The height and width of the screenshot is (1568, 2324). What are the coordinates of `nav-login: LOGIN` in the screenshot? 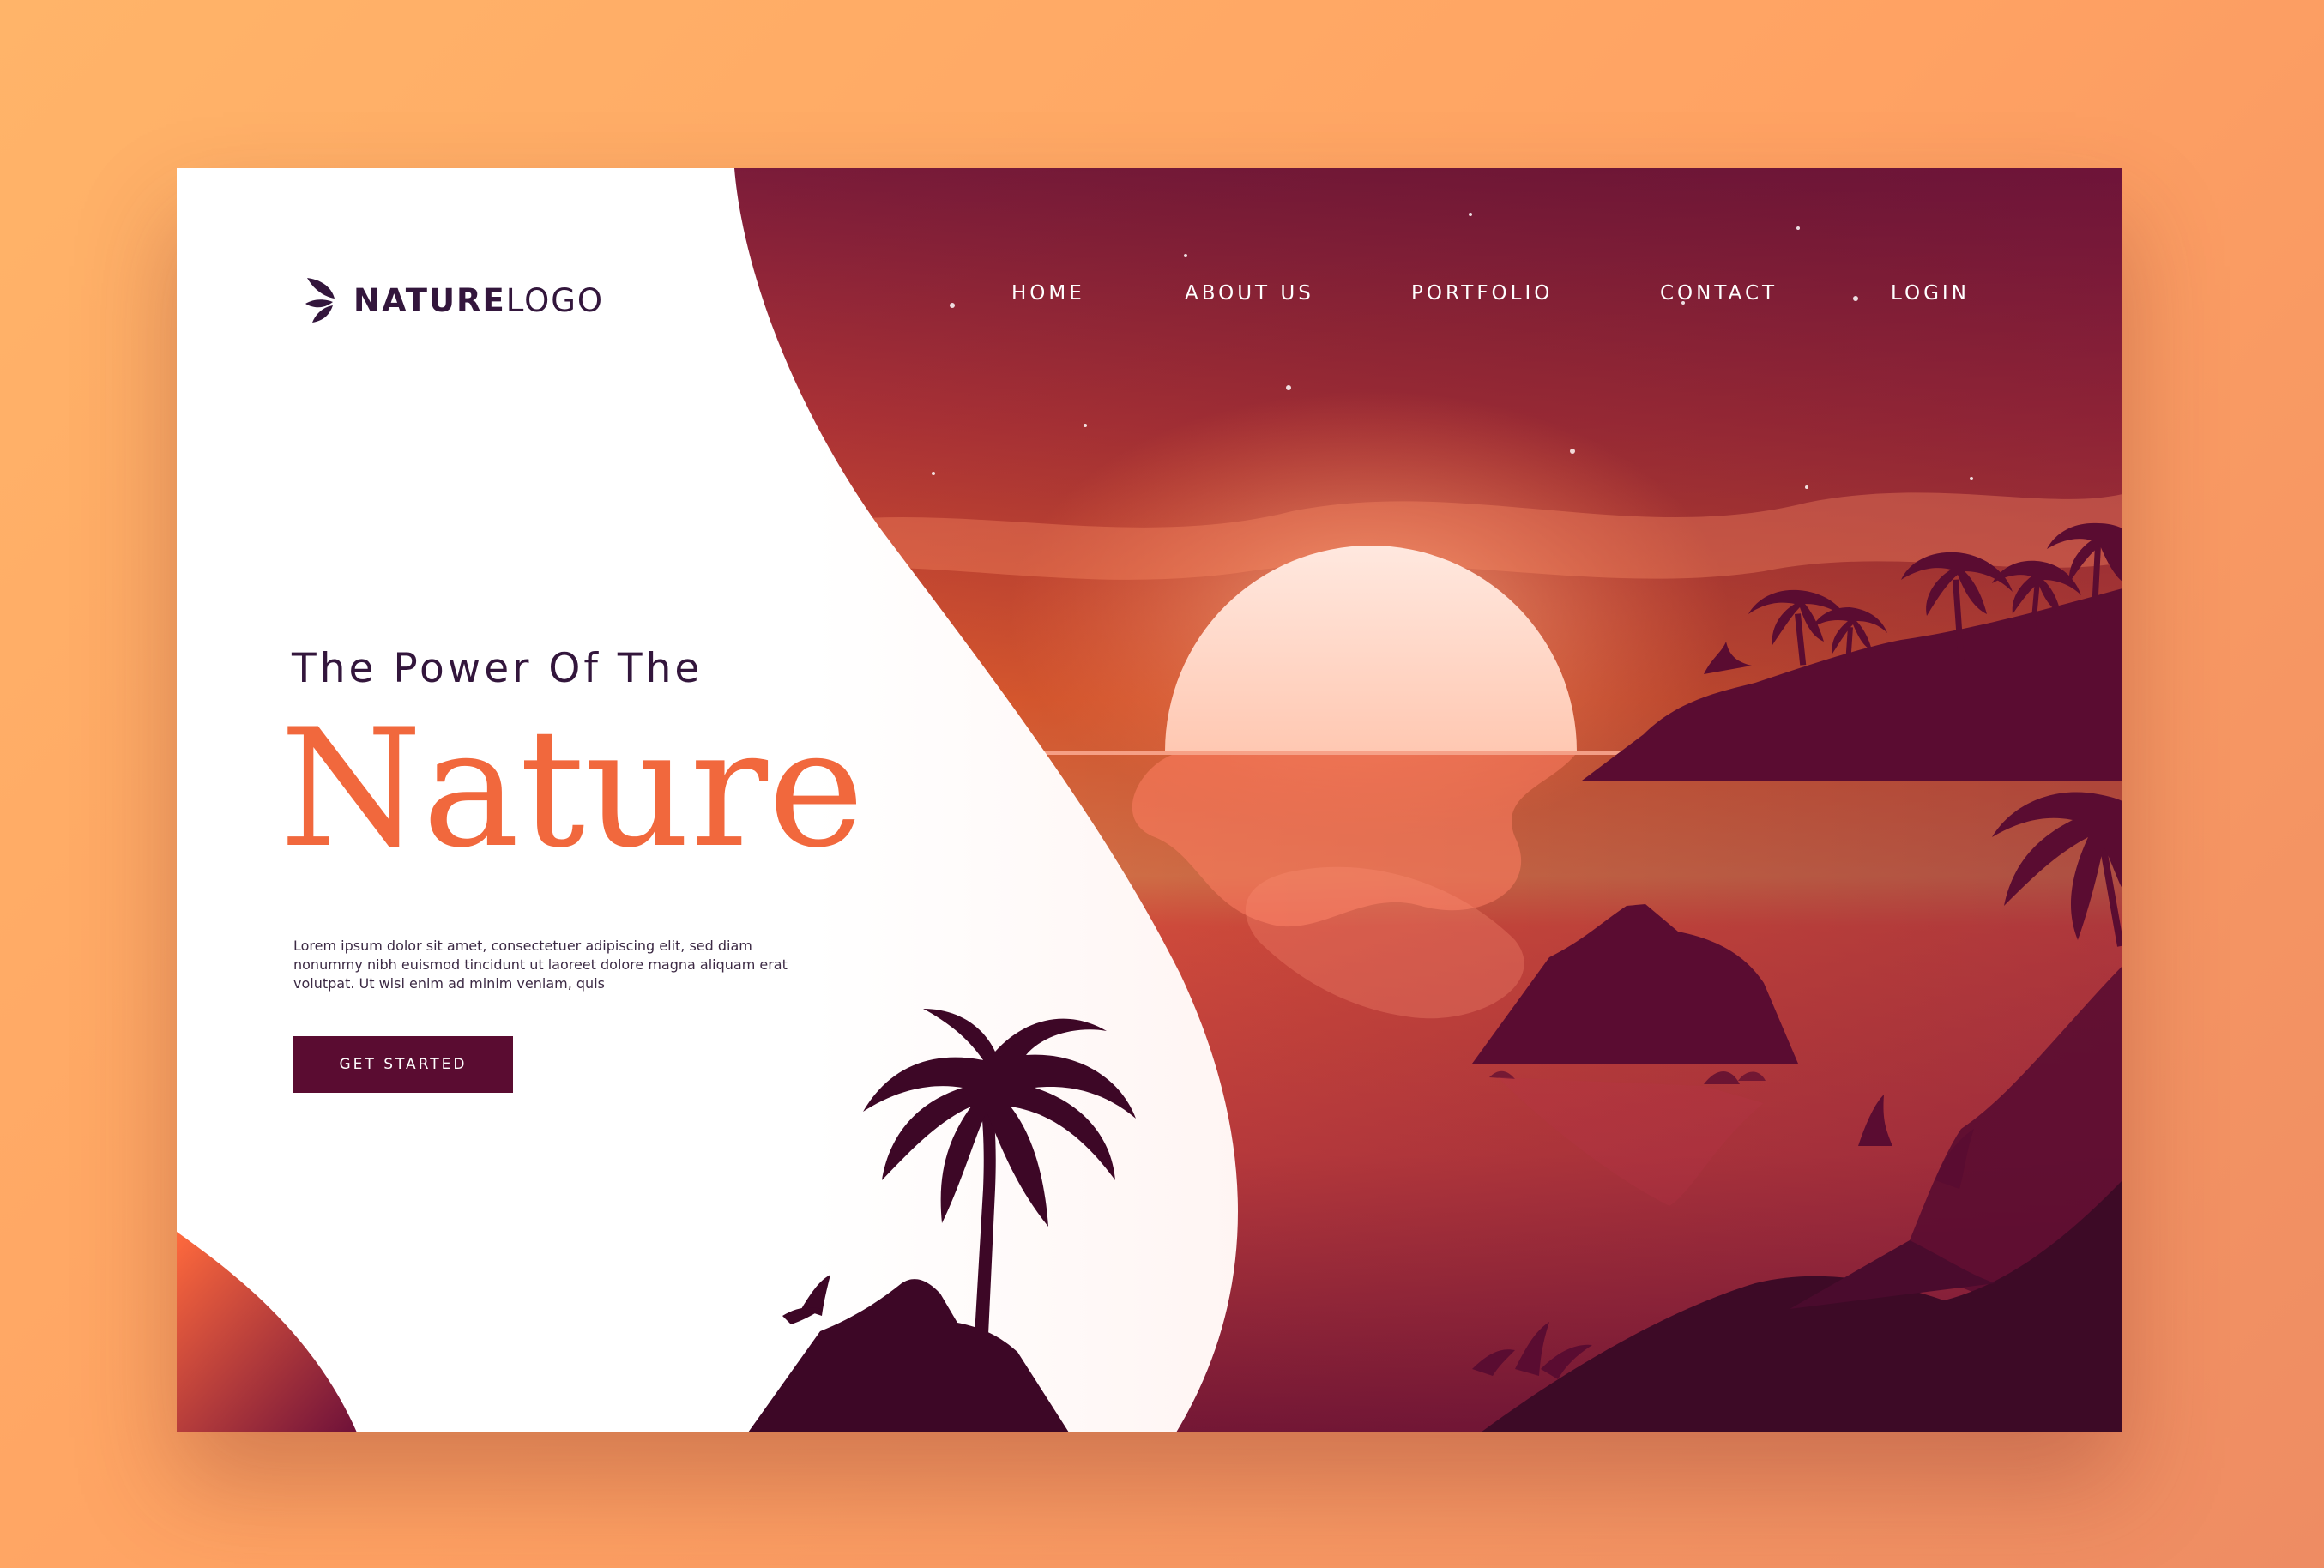 It's located at (1931, 293).